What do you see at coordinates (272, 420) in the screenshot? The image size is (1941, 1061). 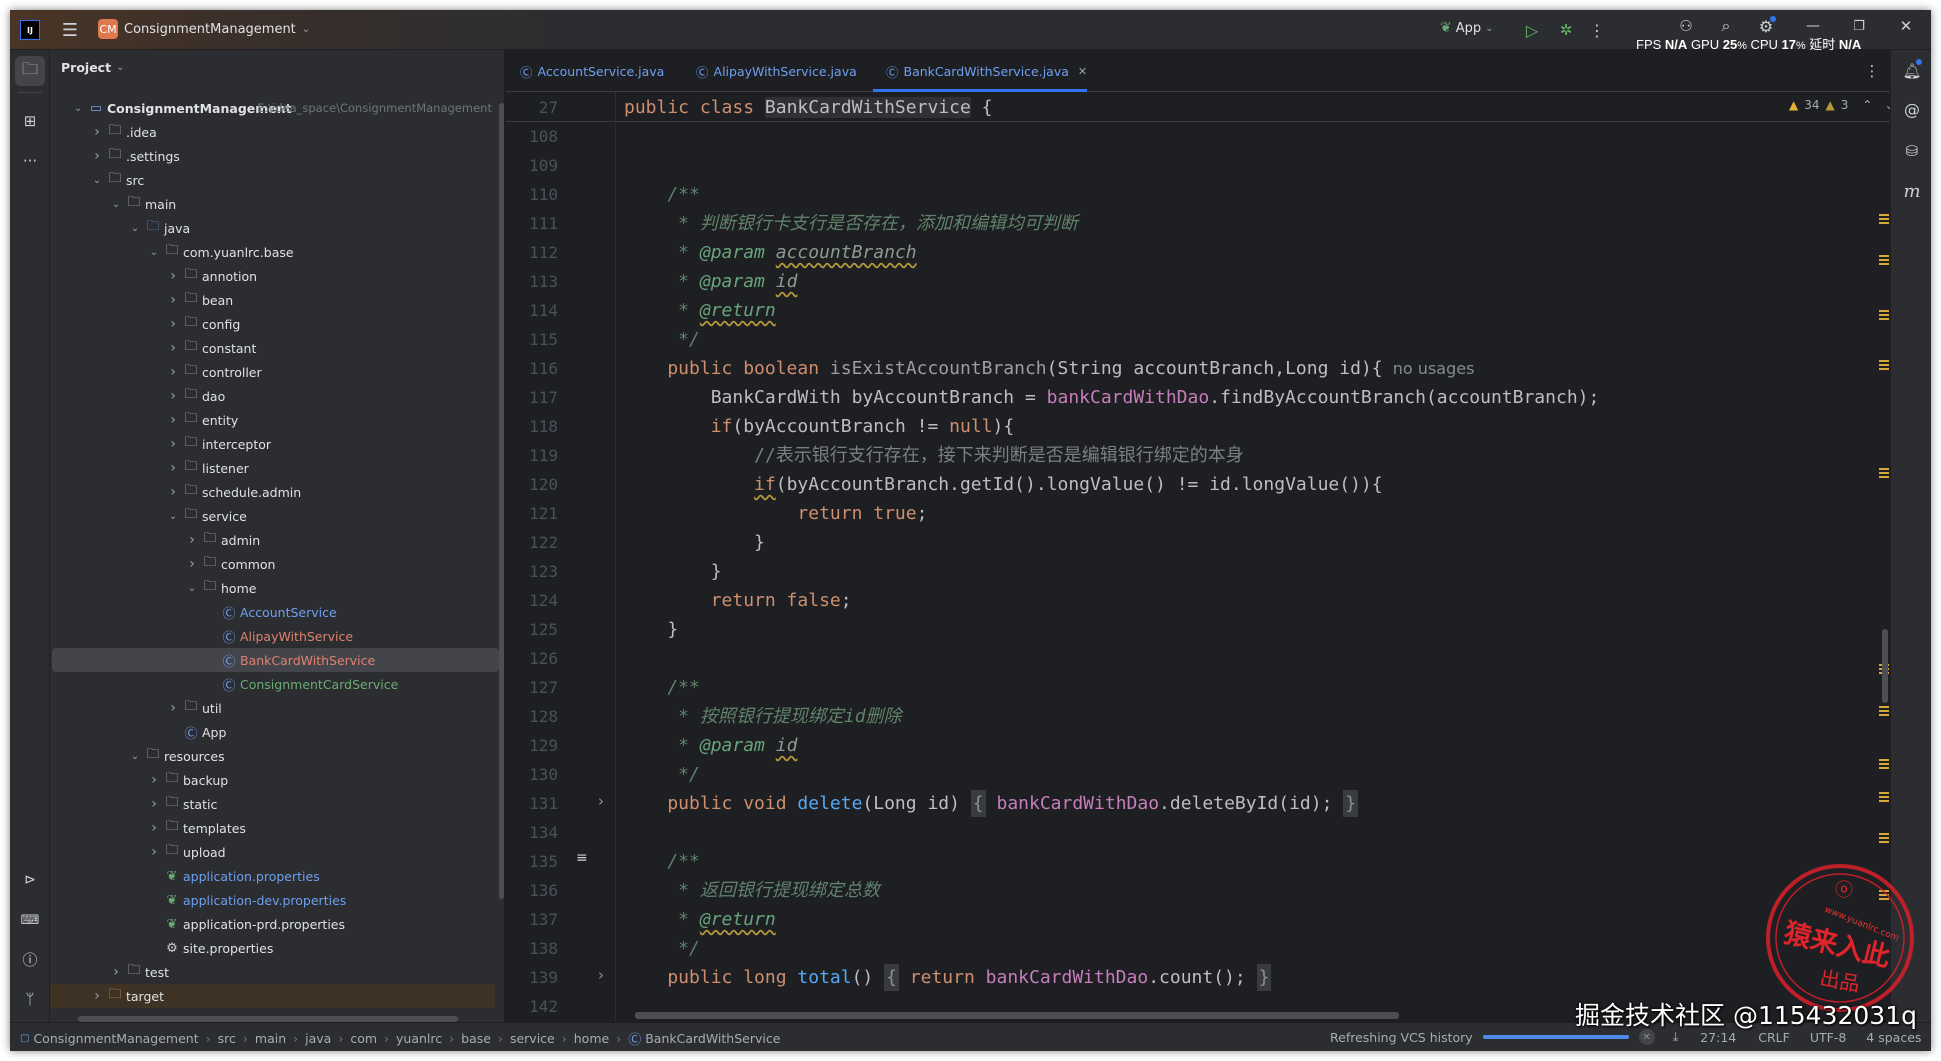 I see `tree-item: › 🗀 entity` at bounding box center [272, 420].